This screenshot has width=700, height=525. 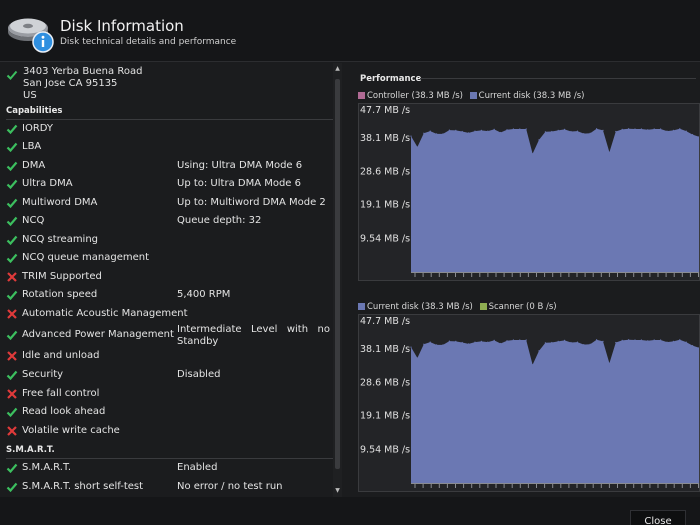 What do you see at coordinates (337, 274) in the screenshot?
I see `scrollbar-thumb` at bounding box center [337, 274].